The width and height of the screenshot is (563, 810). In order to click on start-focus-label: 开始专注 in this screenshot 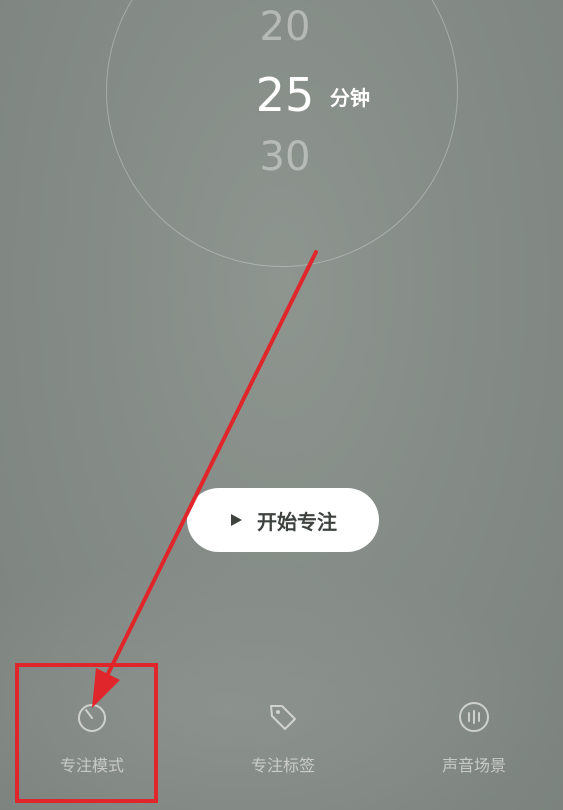, I will do `click(297, 521)`.